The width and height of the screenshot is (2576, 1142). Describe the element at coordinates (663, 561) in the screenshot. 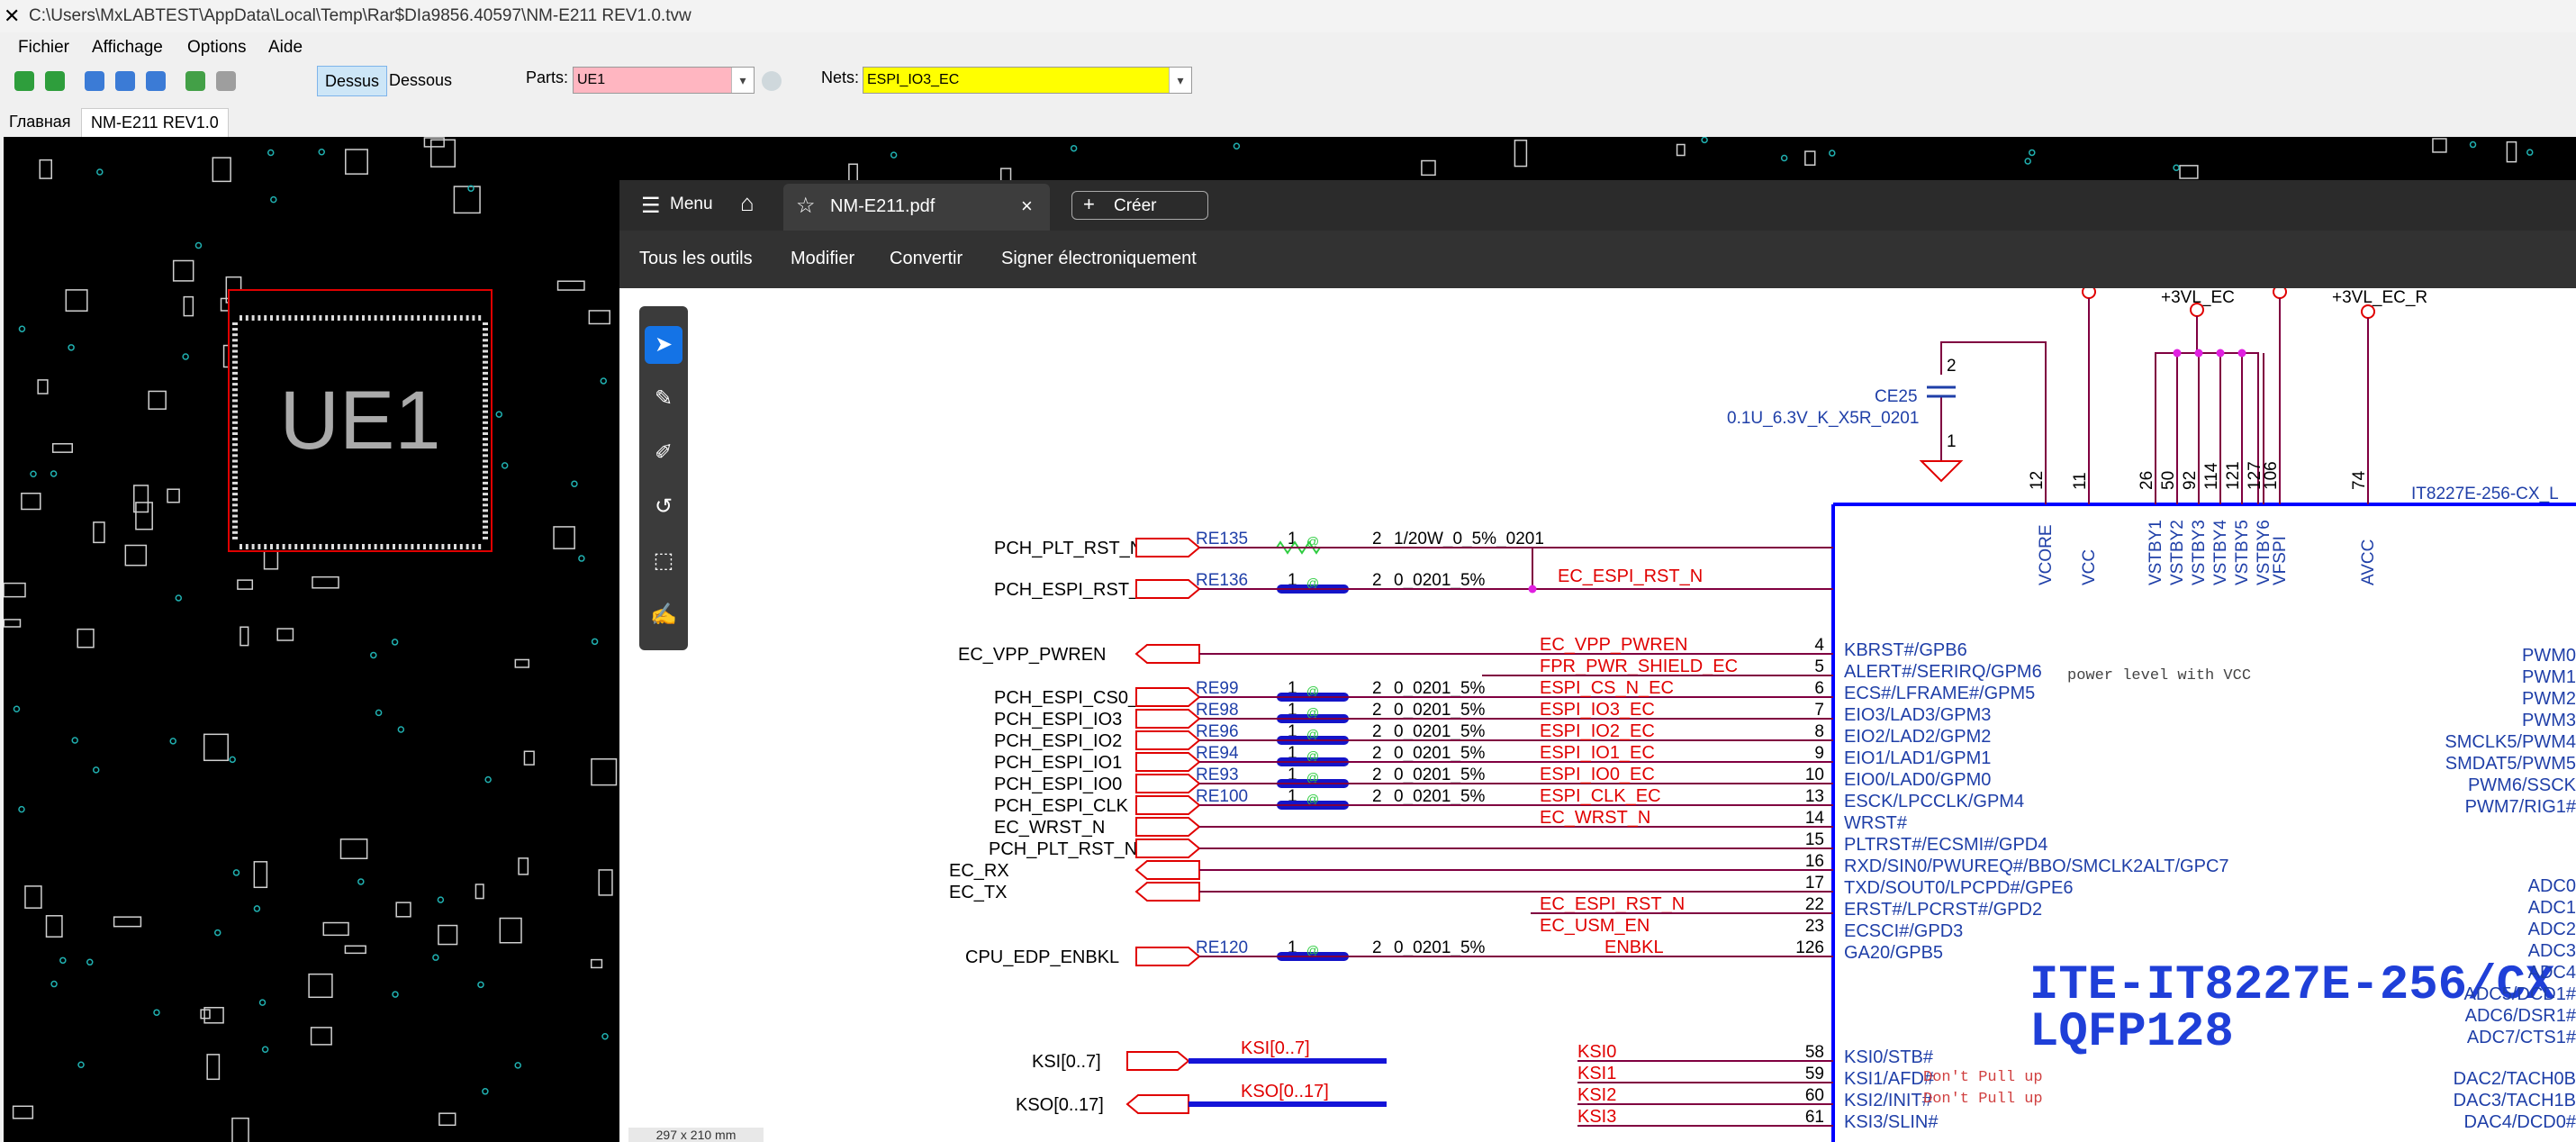

I see `text-select-icon: ⬚` at that location.